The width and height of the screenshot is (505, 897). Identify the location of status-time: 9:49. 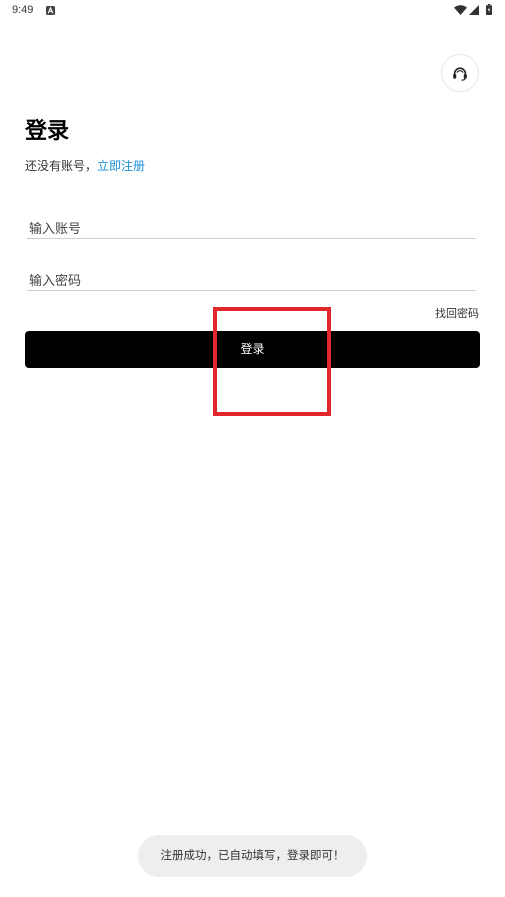
(23, 10).